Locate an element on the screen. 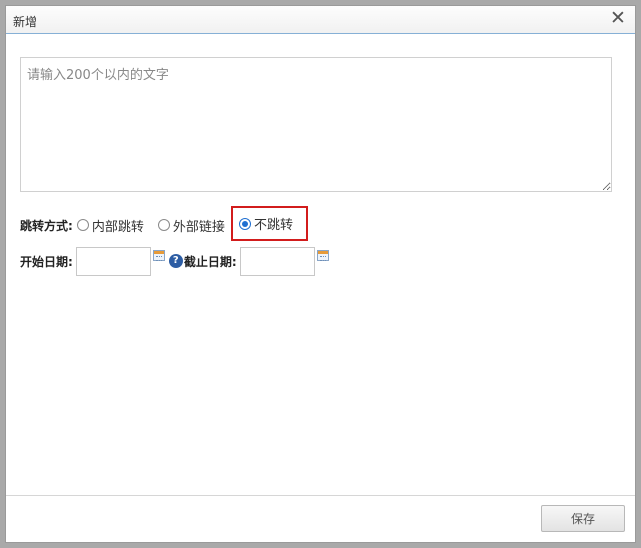 The width and height of the screenshot is (641, 548). start-date-label: 开始日期: is located at coordinates (46, 261).